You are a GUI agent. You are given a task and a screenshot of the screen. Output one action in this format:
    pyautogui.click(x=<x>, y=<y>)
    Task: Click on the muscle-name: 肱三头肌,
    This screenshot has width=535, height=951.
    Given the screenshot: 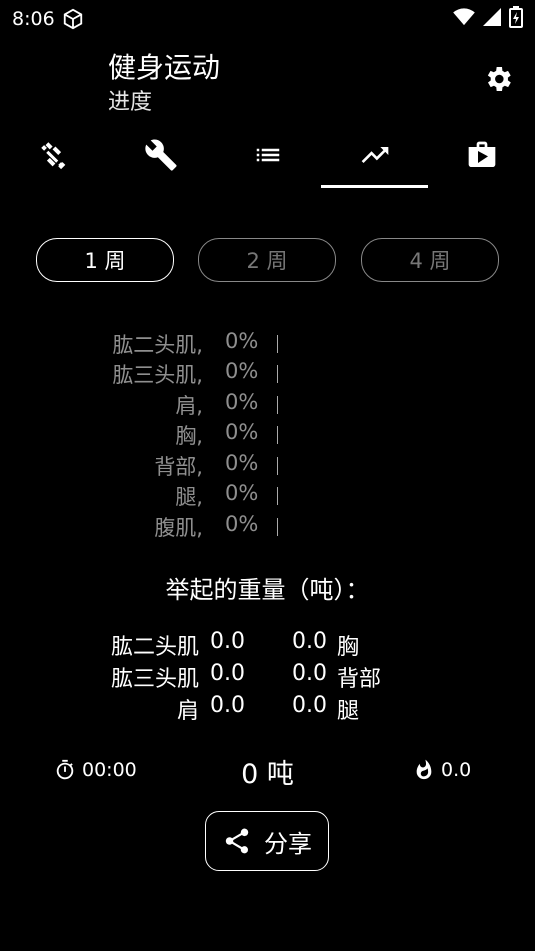 What is the action you would take?
    pyautogui.click(x=157, y=375)
    